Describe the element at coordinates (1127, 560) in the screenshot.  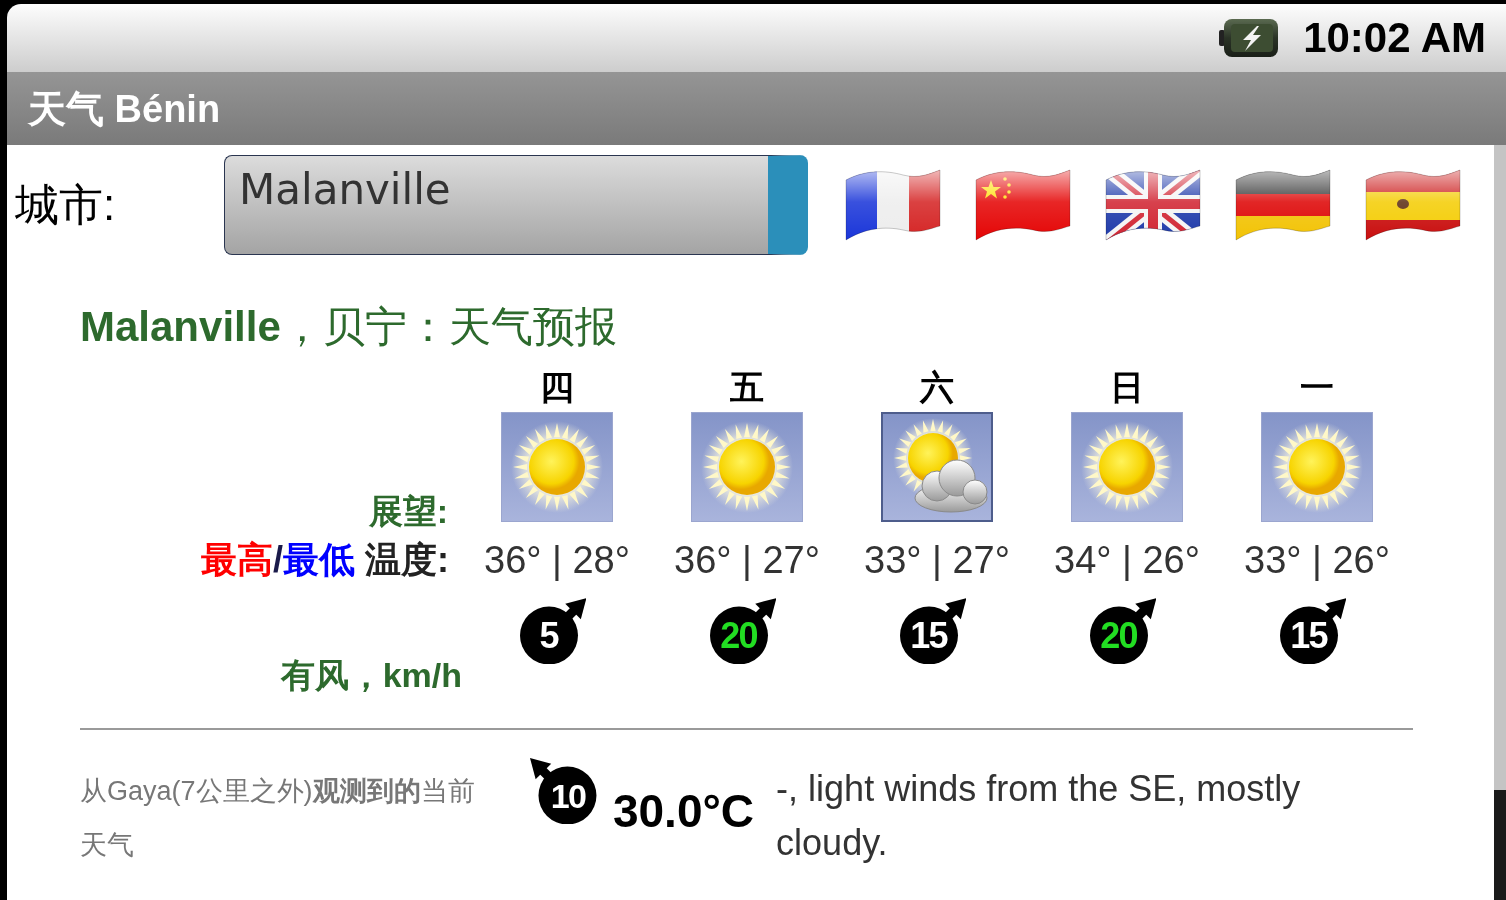
I see `temperature-range: 34° | 26°` at that location.